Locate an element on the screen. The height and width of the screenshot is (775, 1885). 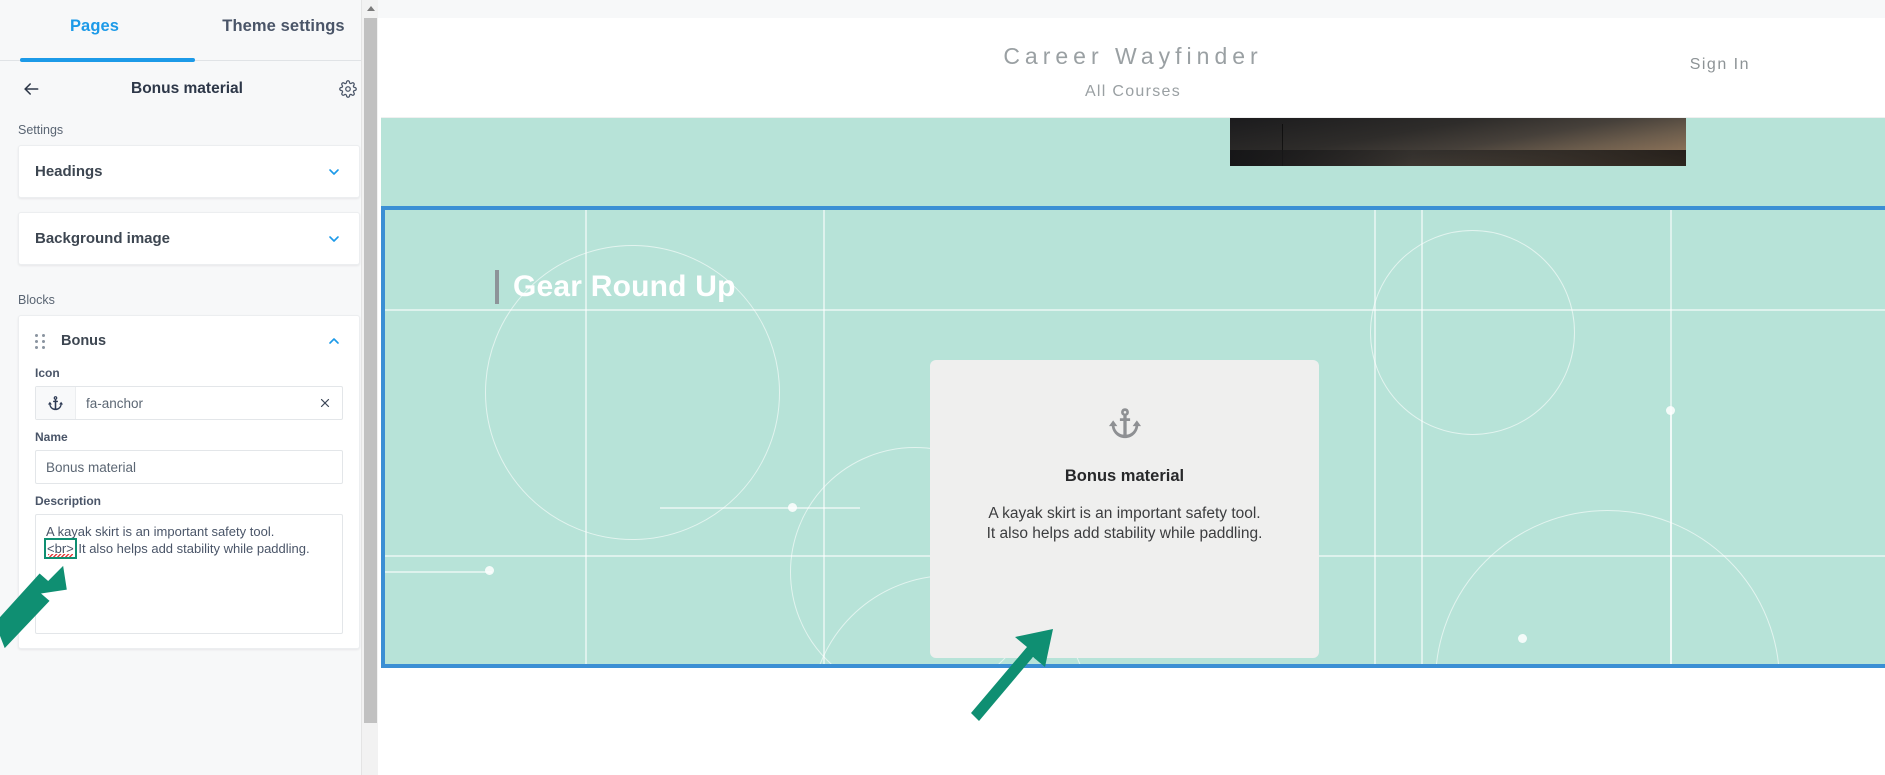
sidebar-scrollbar is located at coordinates (369, 387).